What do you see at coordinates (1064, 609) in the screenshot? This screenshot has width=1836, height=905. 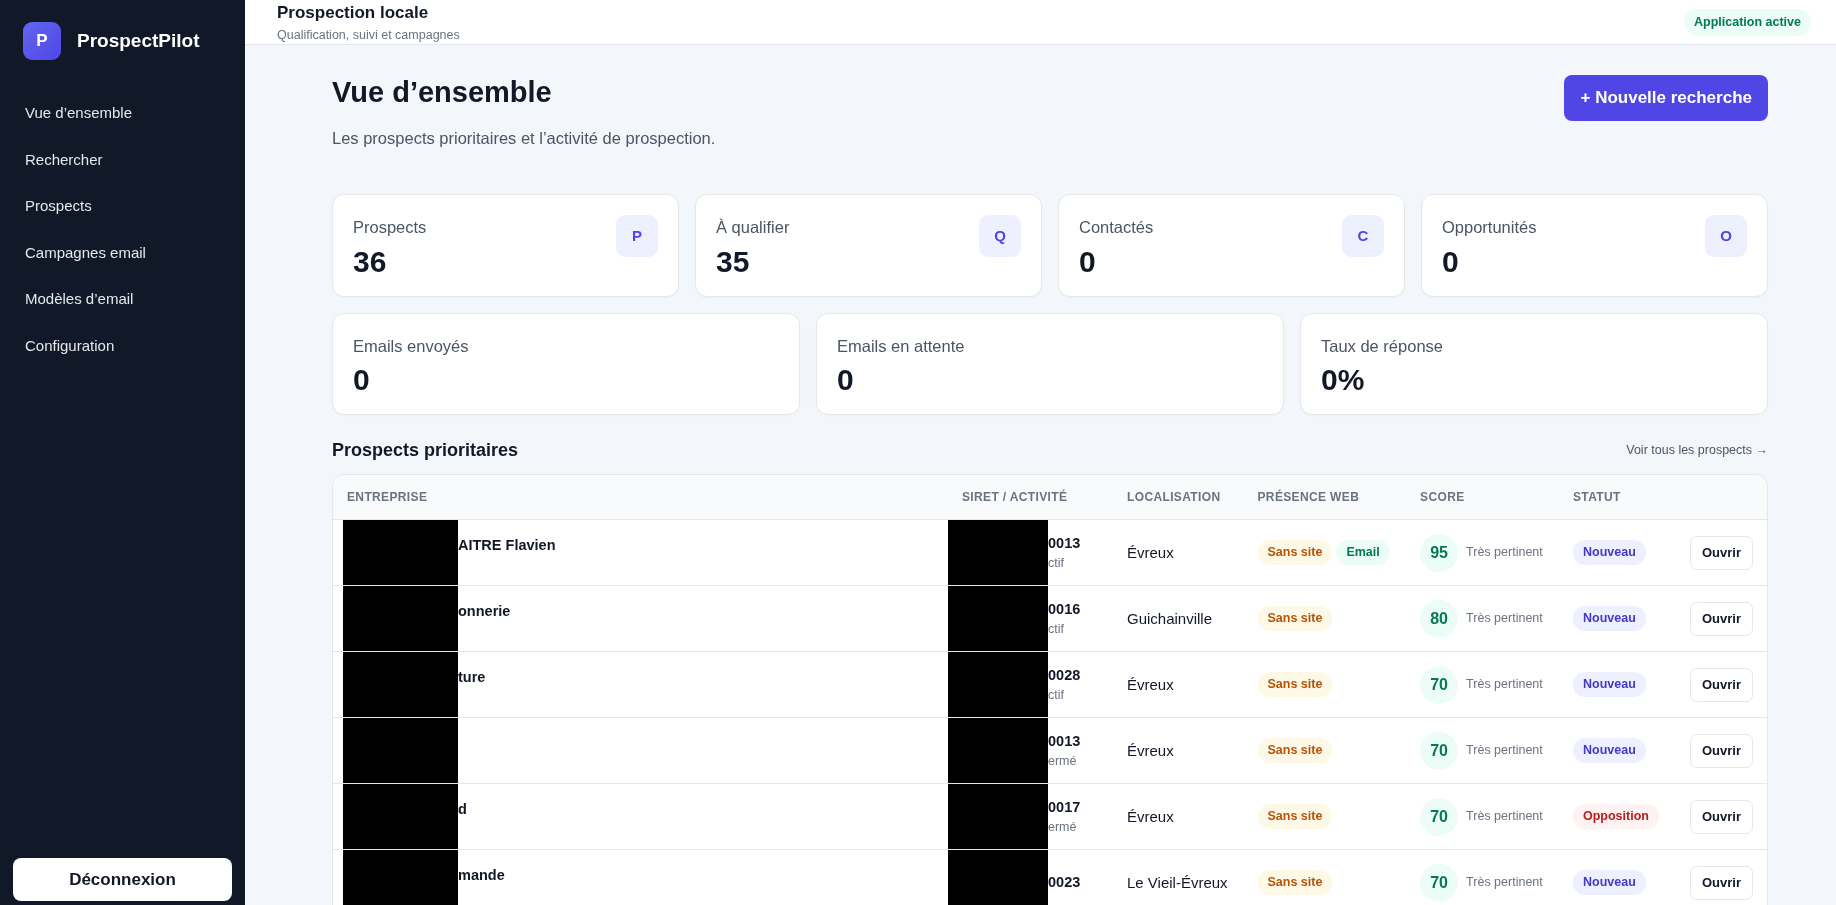 I see `siret-number: 0016` at bounding box center [1064, 609].